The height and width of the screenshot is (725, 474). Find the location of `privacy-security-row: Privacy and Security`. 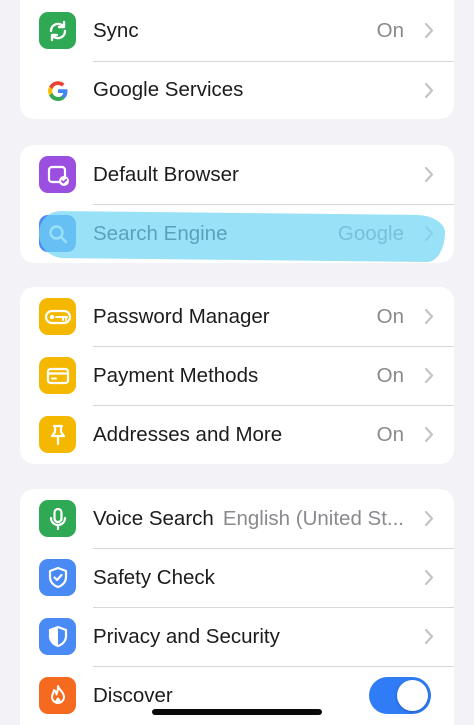

privacy-security-row: Privacy and Security is located at coordinates (237, 636).